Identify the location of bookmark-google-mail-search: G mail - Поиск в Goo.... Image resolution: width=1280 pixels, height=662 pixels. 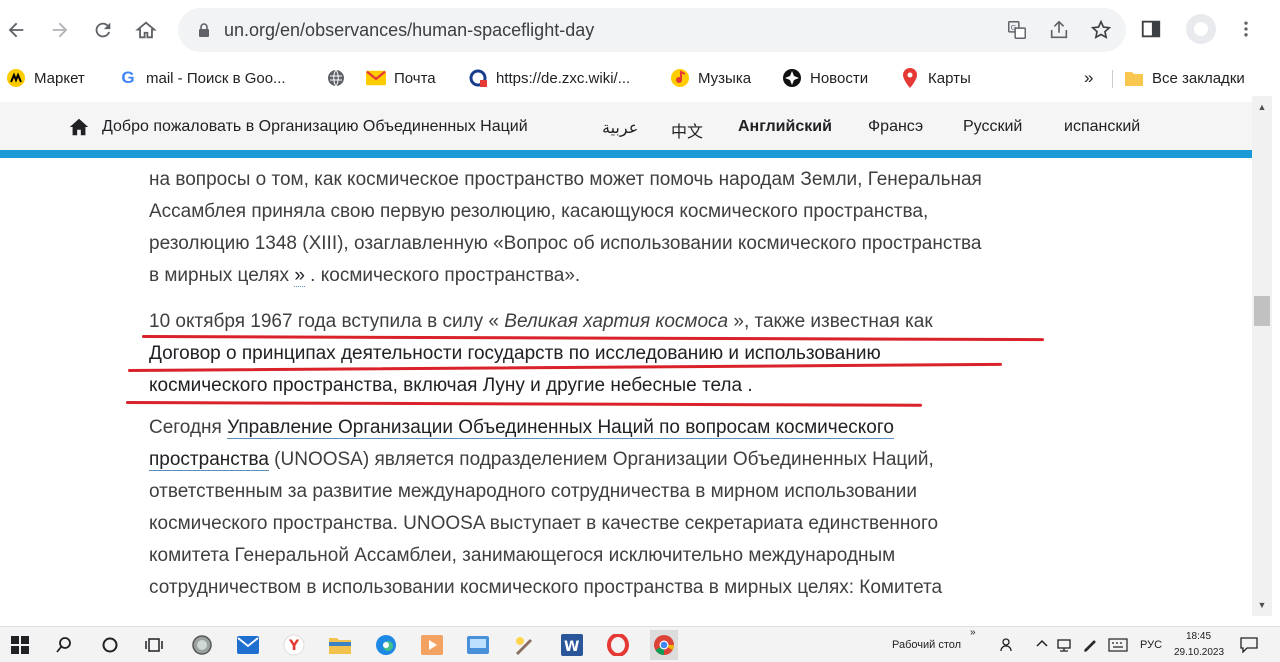
(201, 78).